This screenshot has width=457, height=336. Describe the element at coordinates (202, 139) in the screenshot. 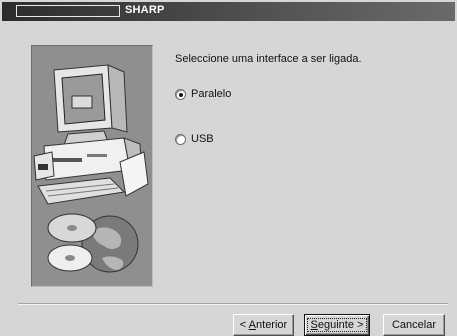

I see `usb-label: USB` at that location.